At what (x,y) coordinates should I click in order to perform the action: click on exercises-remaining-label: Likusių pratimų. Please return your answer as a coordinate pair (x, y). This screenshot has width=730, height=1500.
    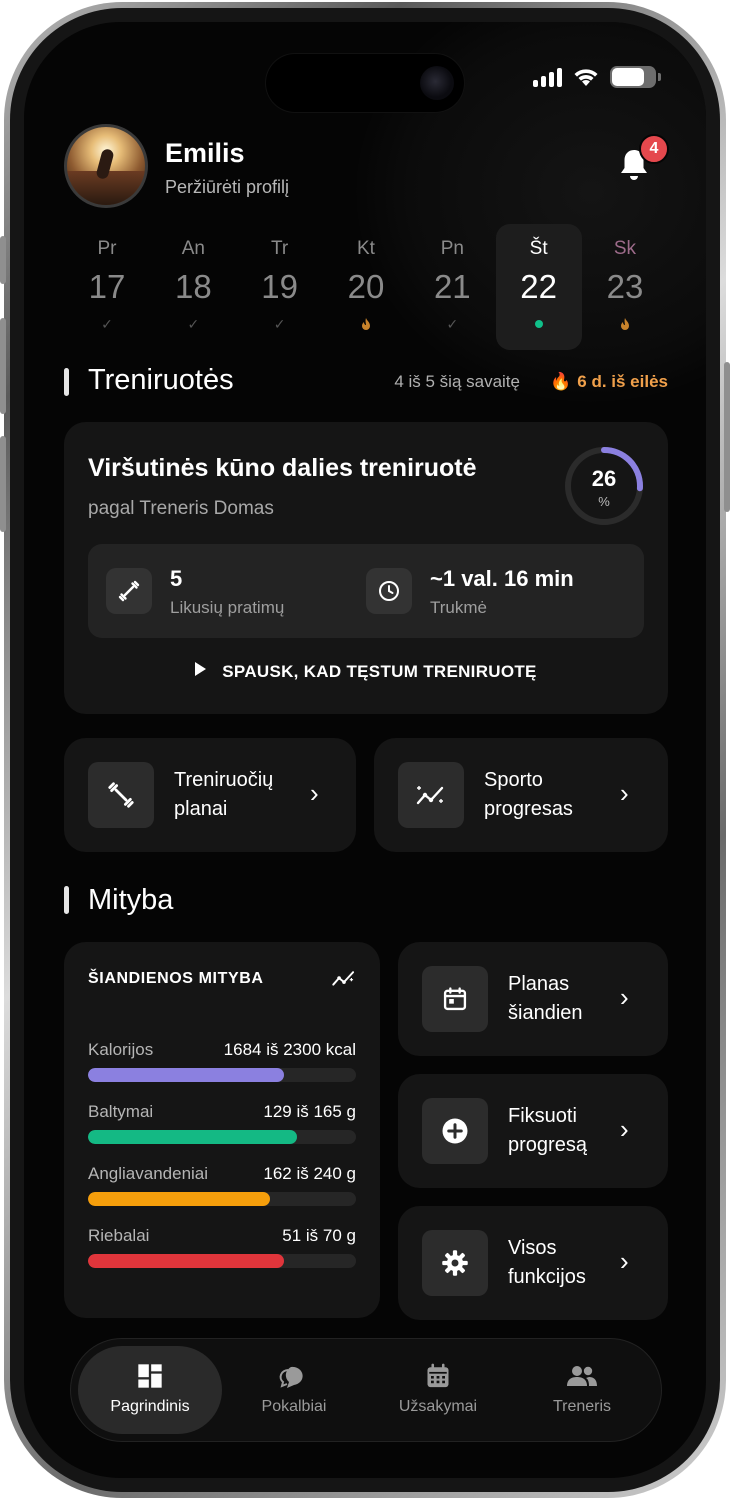
    Looking at the image, I should click on (227, 607).